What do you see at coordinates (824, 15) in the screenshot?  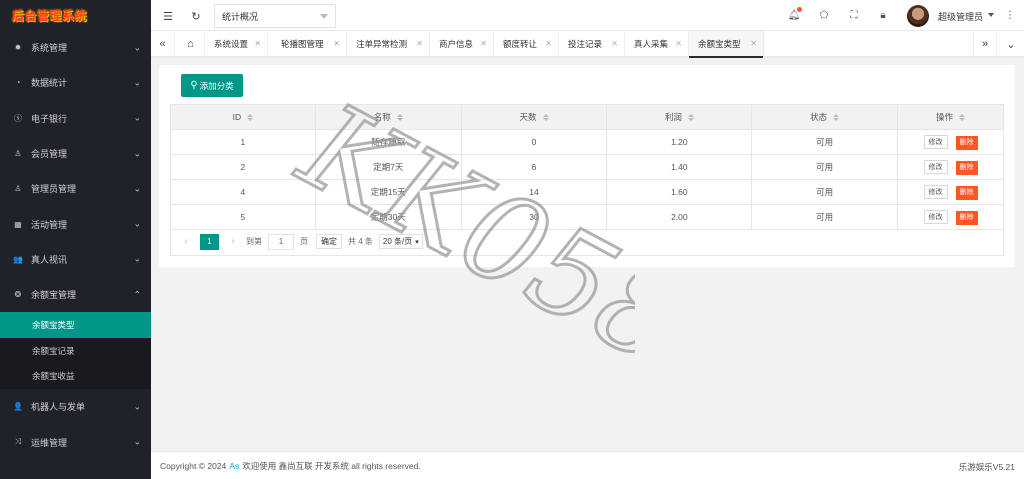 I see `tag-icon: ⬠` at bounding box center [824, 15].